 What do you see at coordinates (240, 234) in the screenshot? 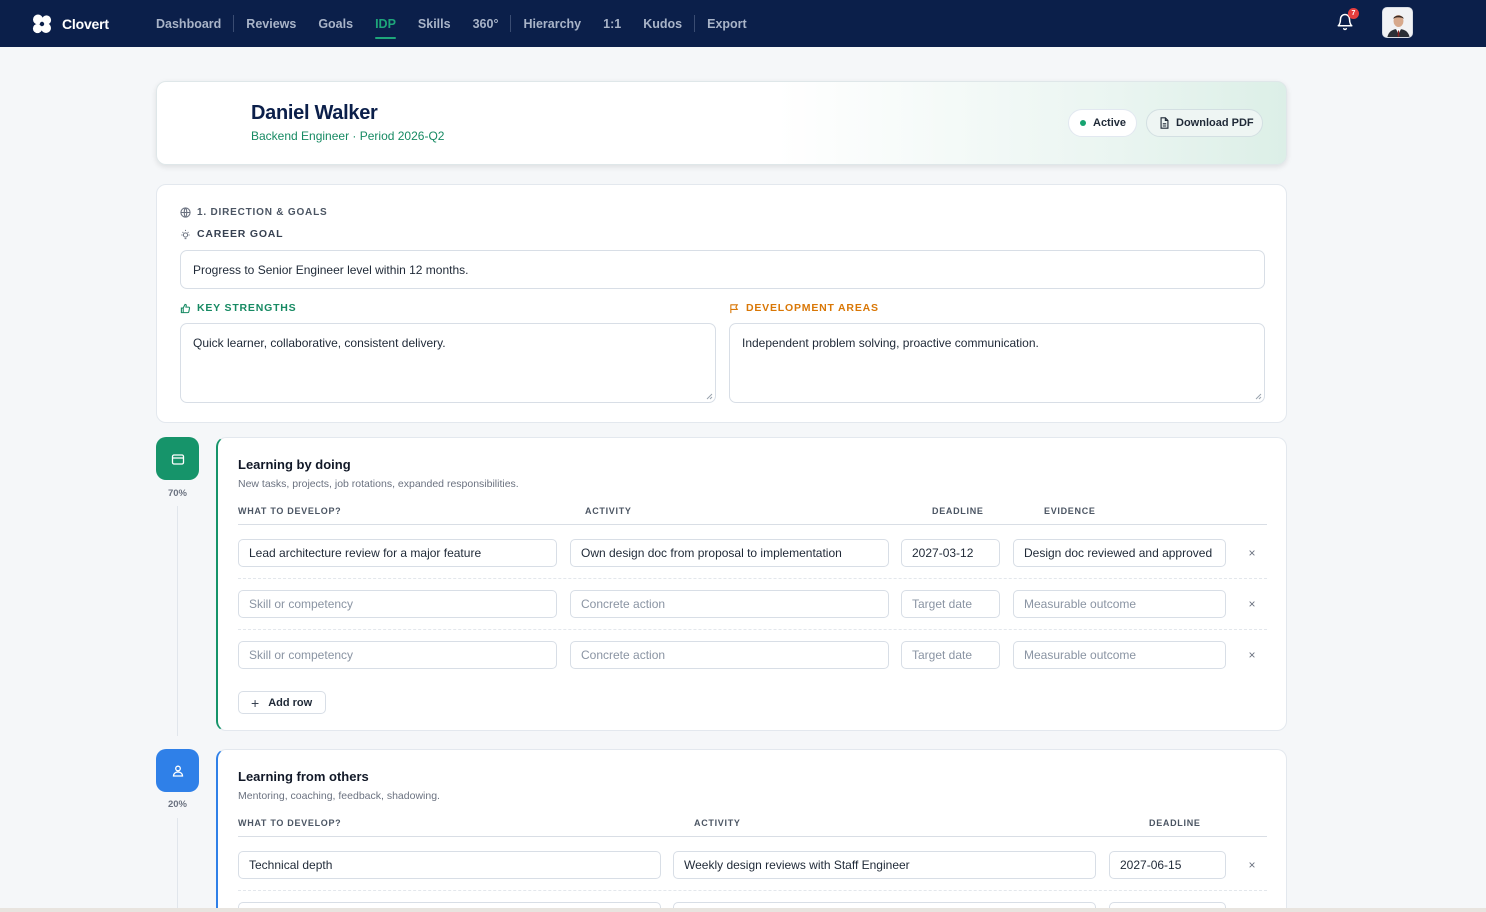
I see `career-goal-text: CAREER GOAL` at bounding box center [240, 234].